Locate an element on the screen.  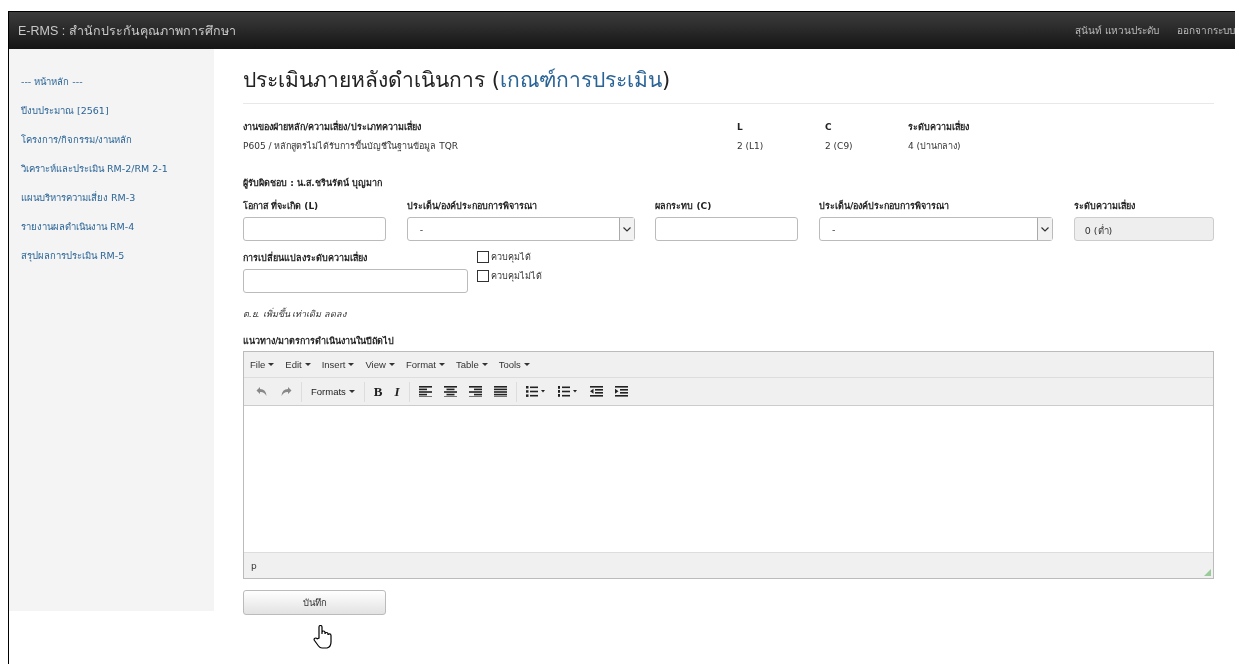
menu-item: Insert is located at coordinates (338, 364).